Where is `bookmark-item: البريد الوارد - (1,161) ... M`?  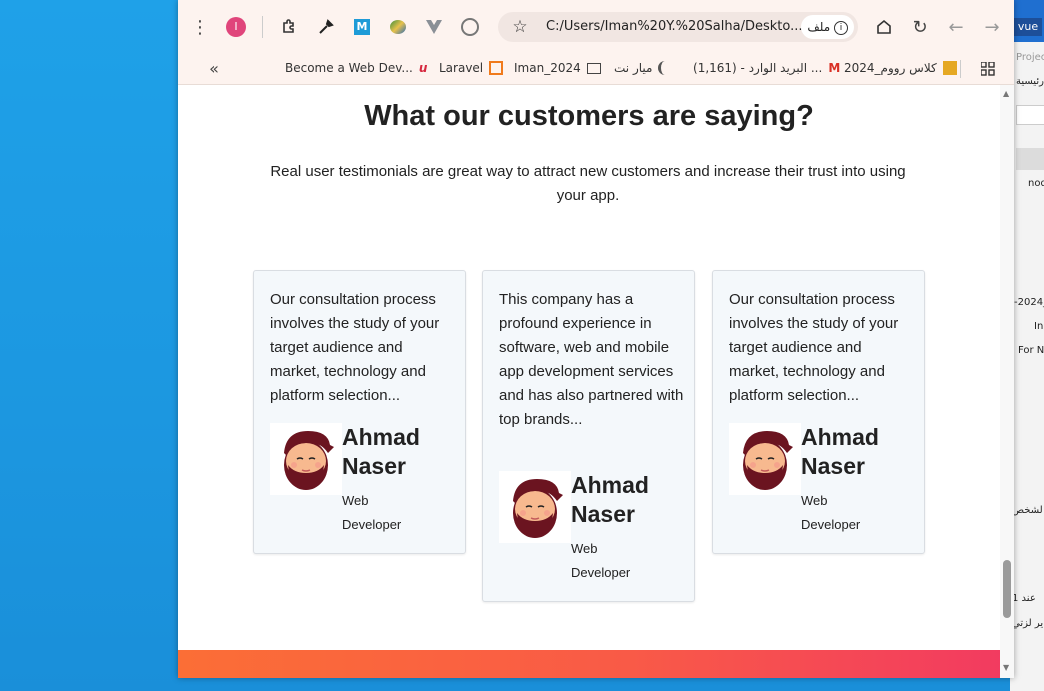
bookmark-item: البريد الوارد - (1,161) ... M is located at coordinates (766, 68).